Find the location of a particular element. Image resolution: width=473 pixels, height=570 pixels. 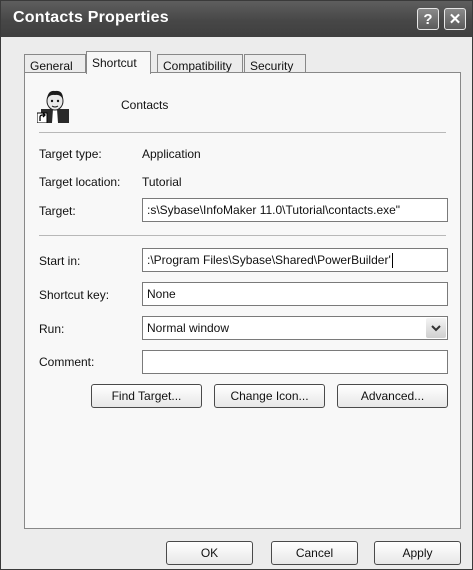

tab-security: Security is located at coordinates (275, 64).